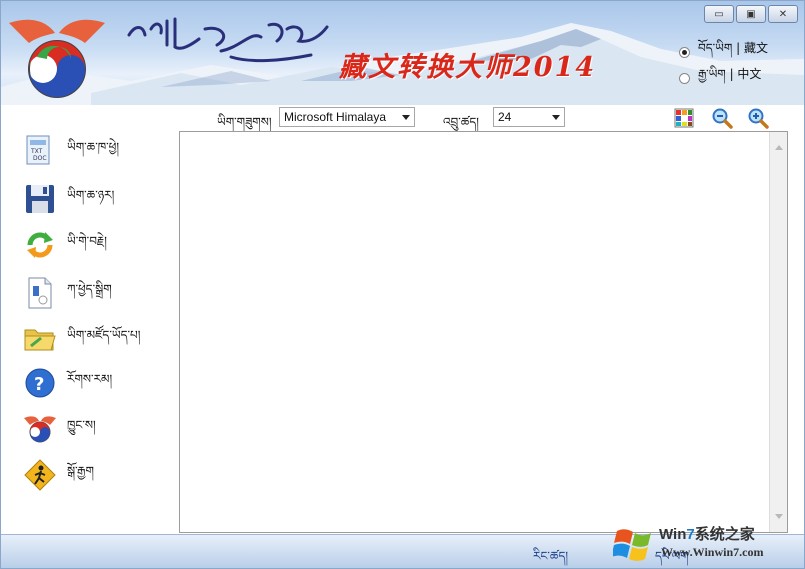 This screenshot has width=805, height=569. What do you see at coordinates (724, 534) in the screenshot?
I see `watermark-title-cn: 系统之家` at bounding box center [724, 534].